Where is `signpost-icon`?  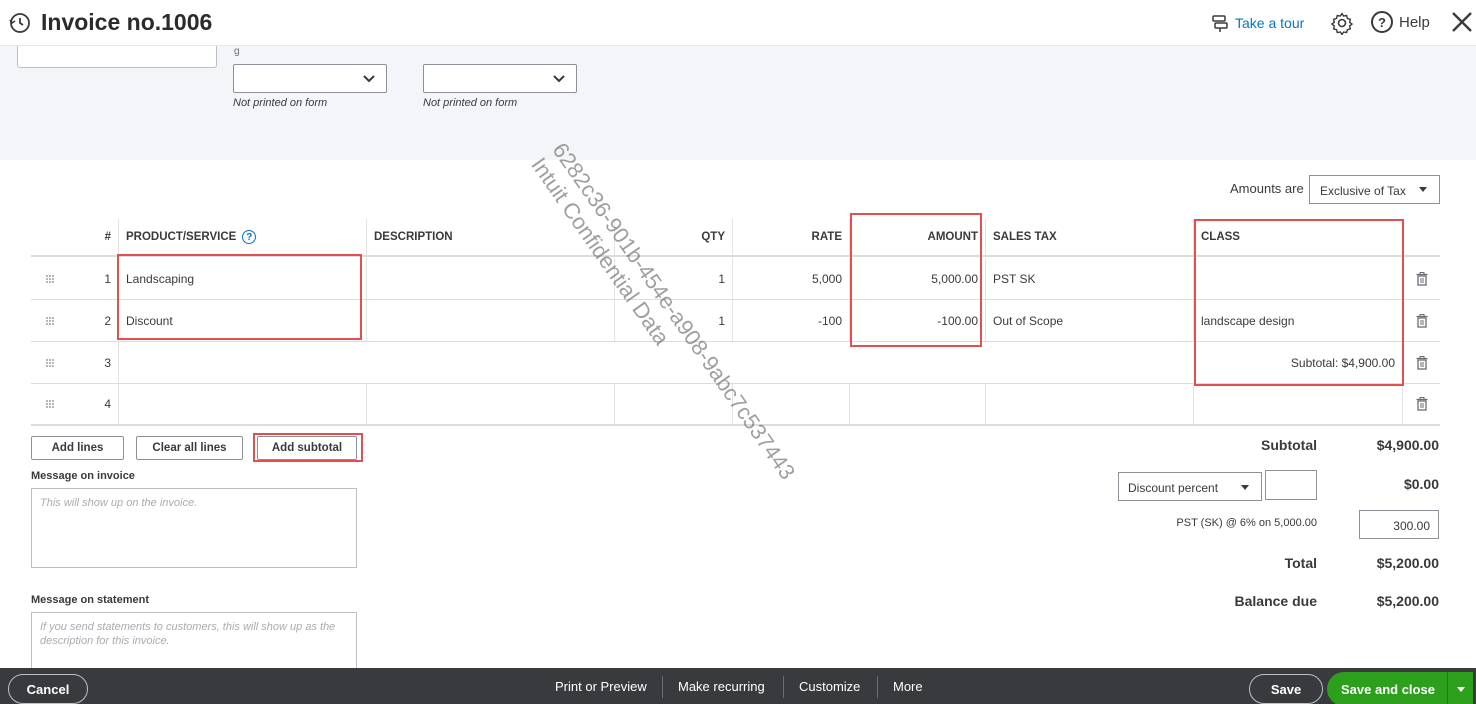
signpost-icon is located at coordinates (1220, 23).